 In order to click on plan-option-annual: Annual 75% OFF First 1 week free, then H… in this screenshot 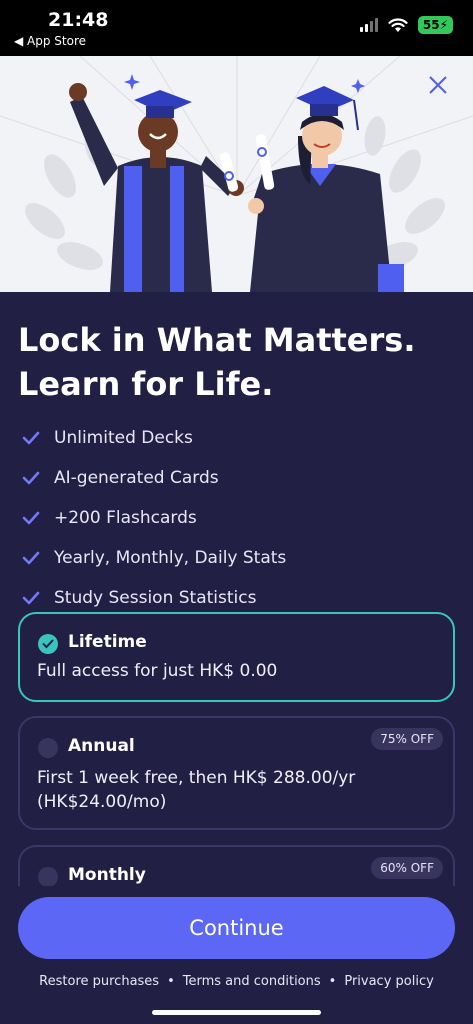, I will do `click(236, 773)`.